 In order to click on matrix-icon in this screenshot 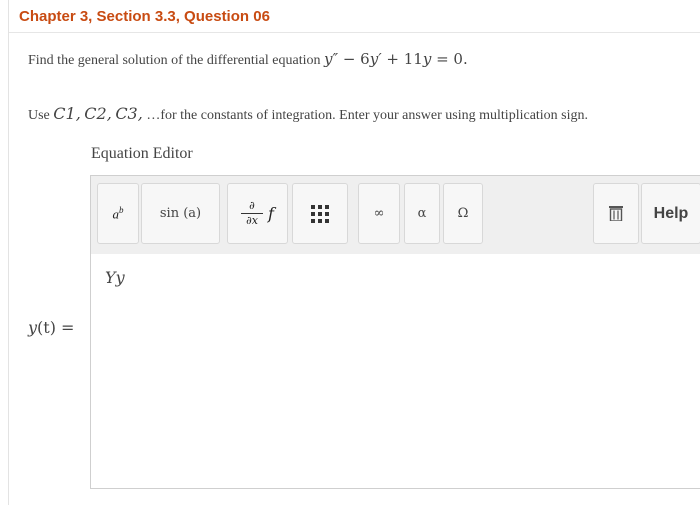, I will do `click(320, 213)`.